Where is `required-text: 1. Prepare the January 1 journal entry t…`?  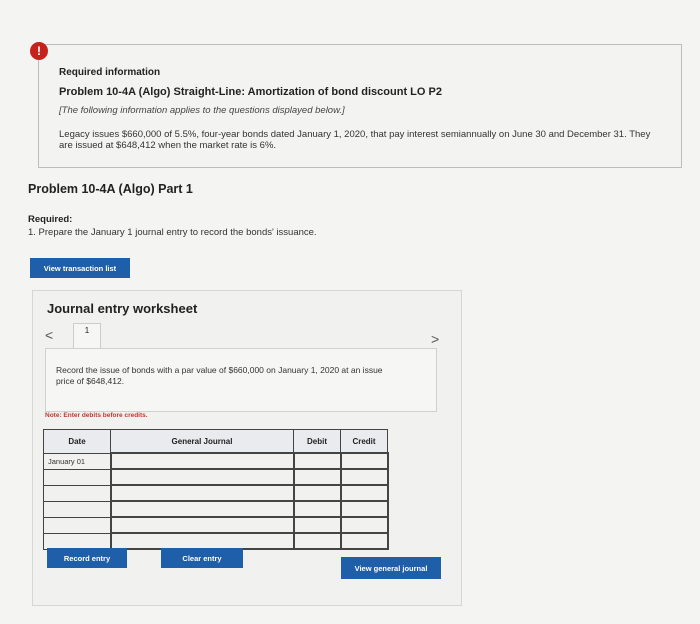 required-text: 1. Prepare the January 1 journal entry t… is located at coordinates (172, 232).